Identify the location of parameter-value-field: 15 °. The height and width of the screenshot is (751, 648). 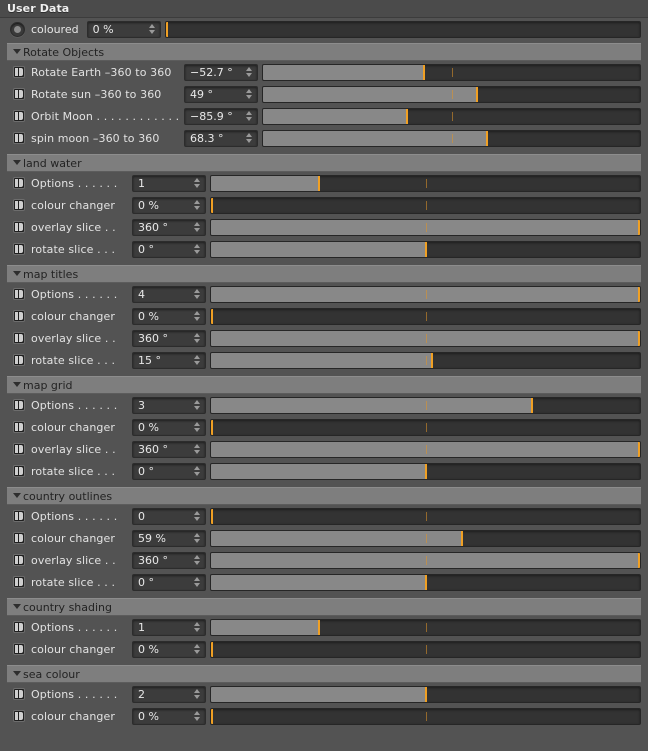
(169, 360).